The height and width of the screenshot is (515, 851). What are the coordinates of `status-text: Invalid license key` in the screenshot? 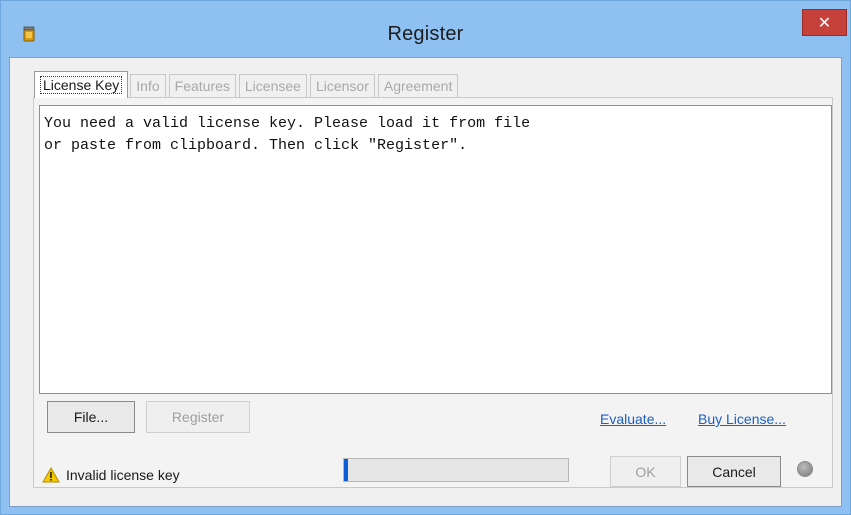 It's located at (123, 475).